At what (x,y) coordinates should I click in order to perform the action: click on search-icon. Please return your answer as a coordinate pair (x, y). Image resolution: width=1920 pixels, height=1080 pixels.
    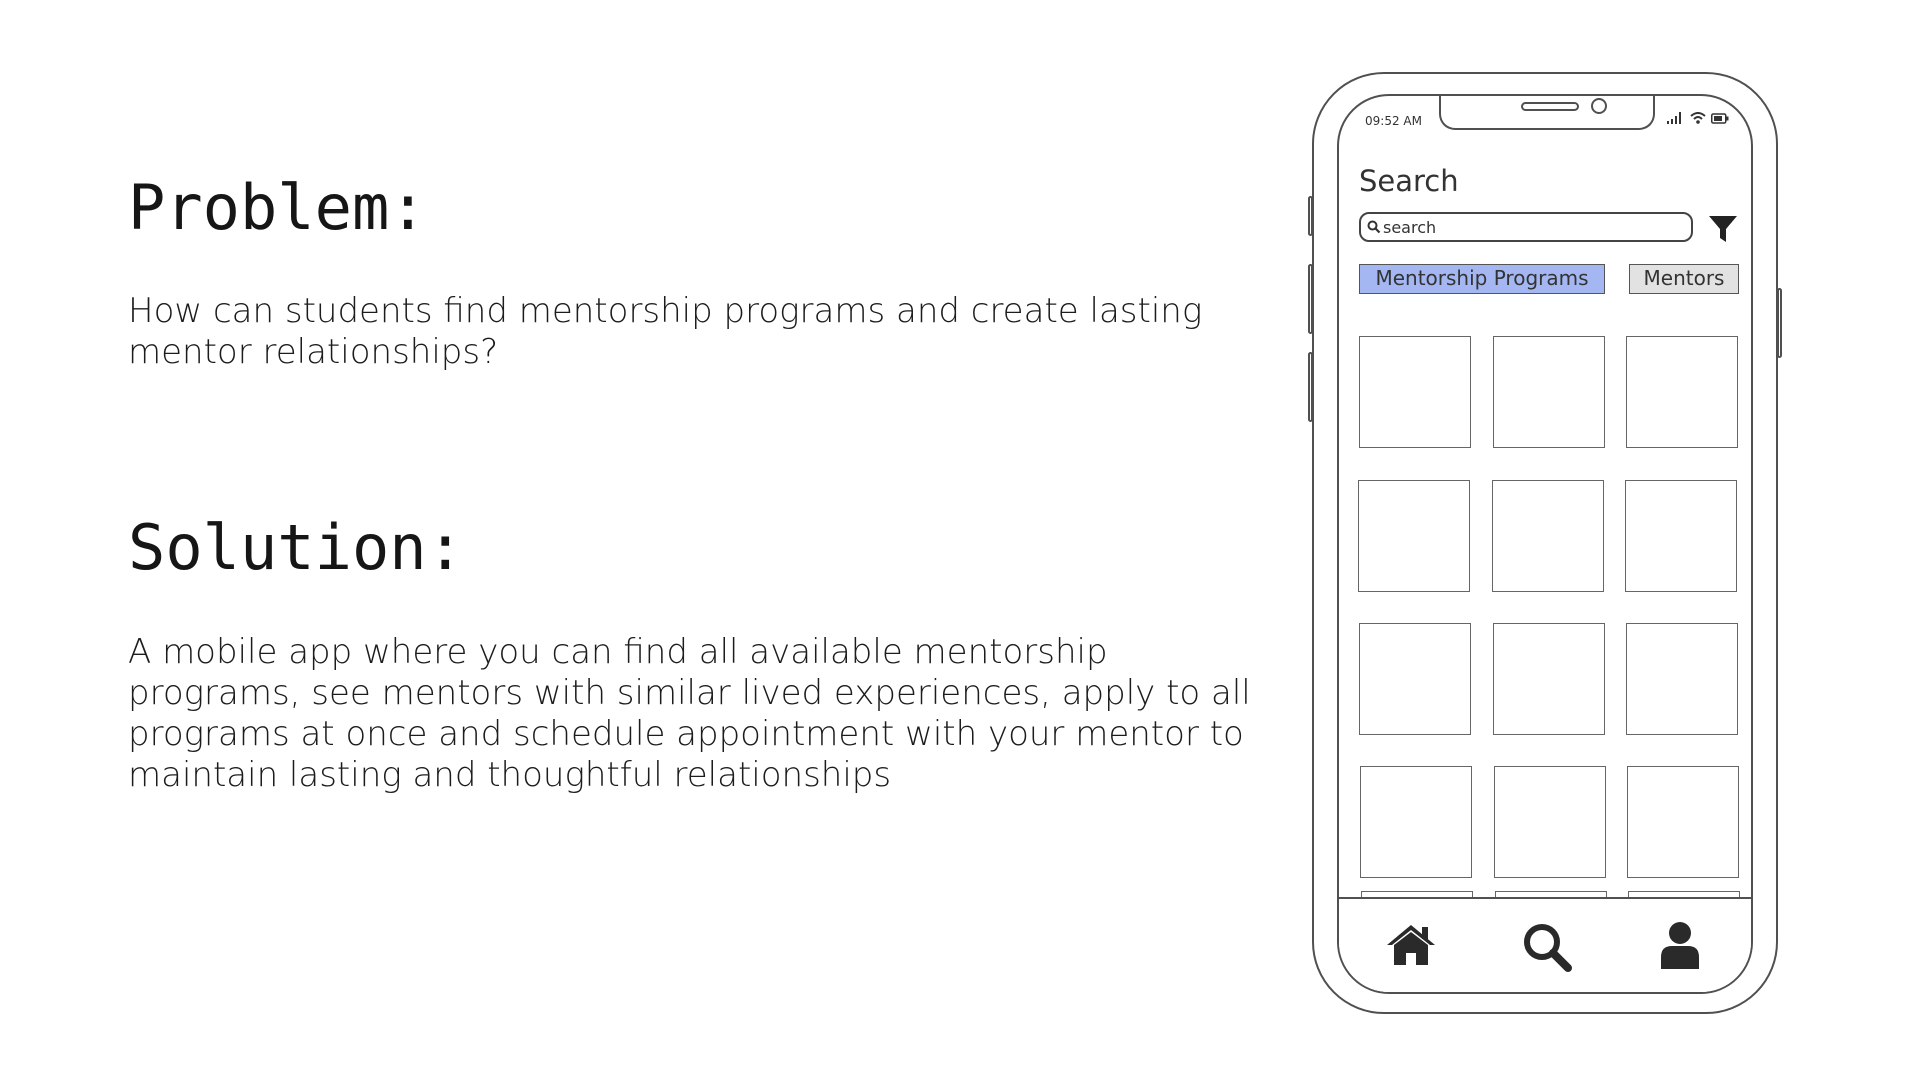
    Looking at the image, I should click on (1374, 227).